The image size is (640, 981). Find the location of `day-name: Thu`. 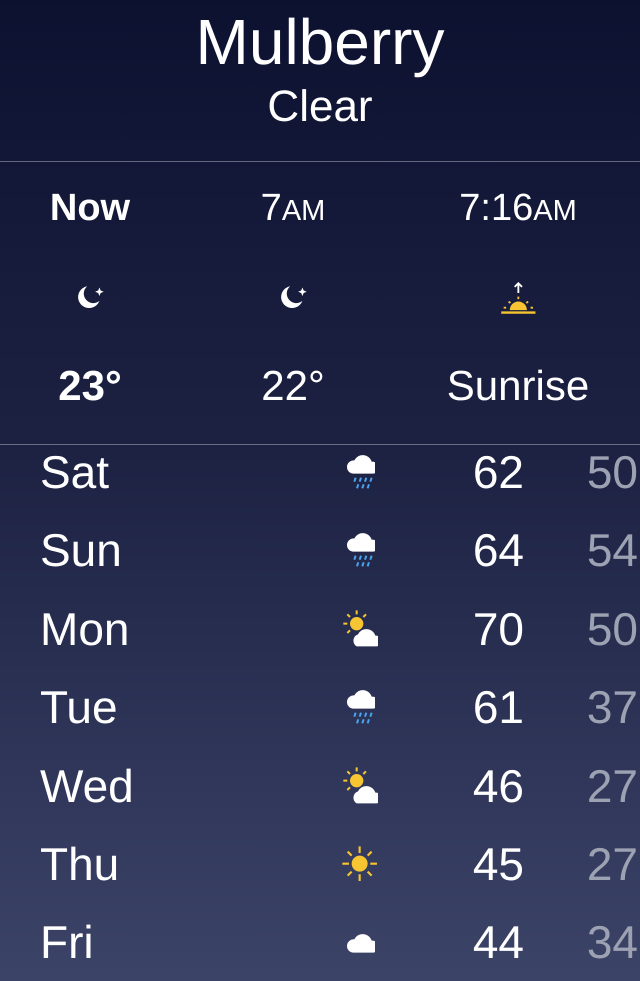

day-name: Thu is located at coordinates (80, 863).